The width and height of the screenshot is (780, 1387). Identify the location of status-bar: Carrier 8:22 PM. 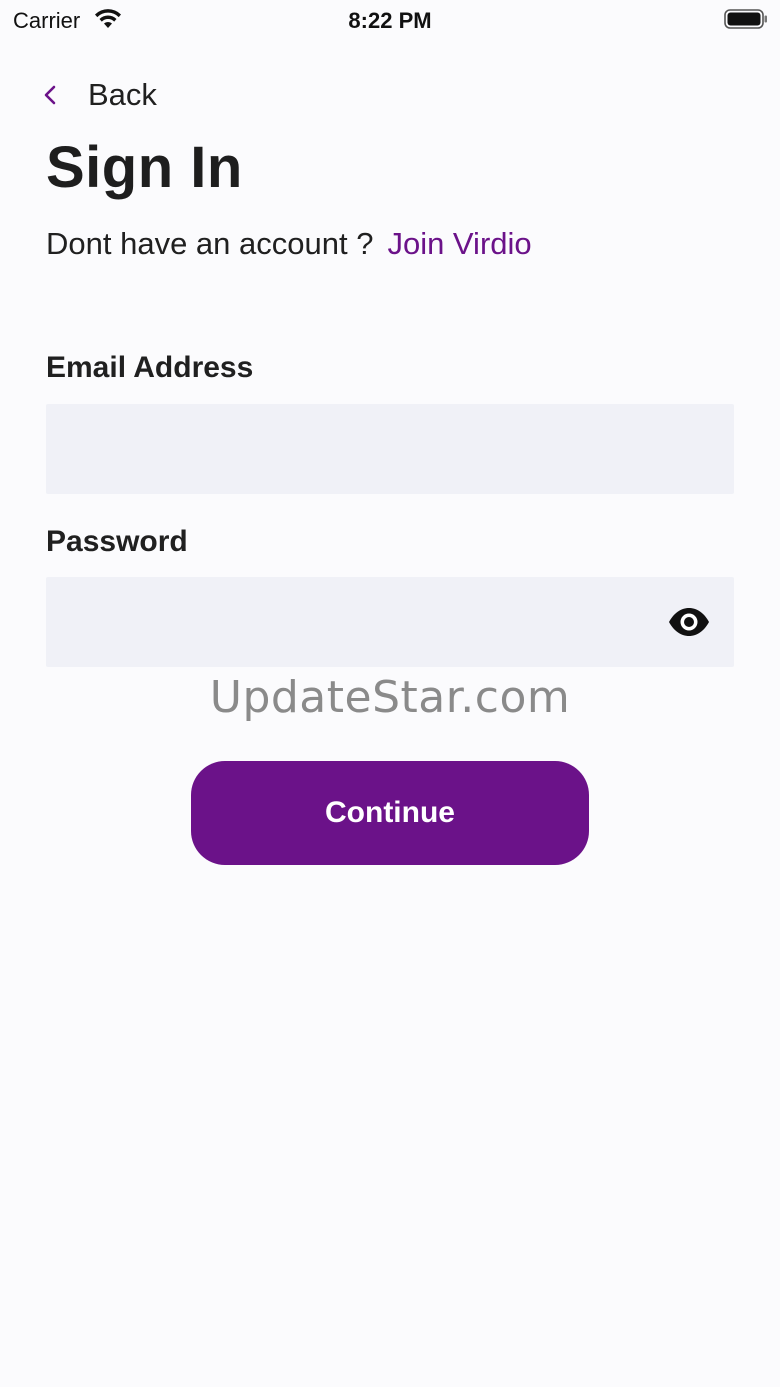
(390, 20).